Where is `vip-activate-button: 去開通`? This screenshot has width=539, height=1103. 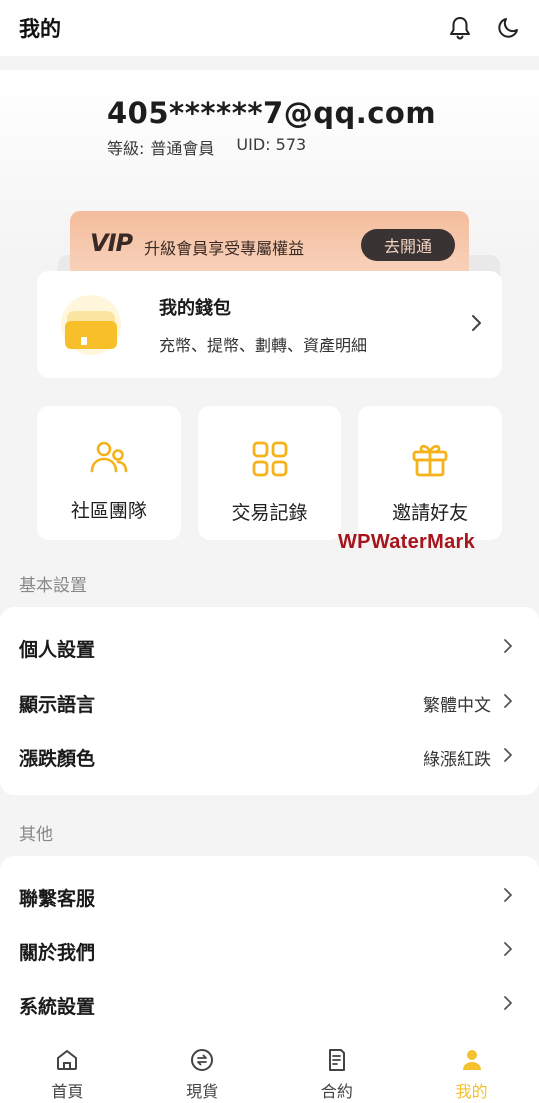 vip-activate-button: 去開通 is located at coordinates (408, 245).